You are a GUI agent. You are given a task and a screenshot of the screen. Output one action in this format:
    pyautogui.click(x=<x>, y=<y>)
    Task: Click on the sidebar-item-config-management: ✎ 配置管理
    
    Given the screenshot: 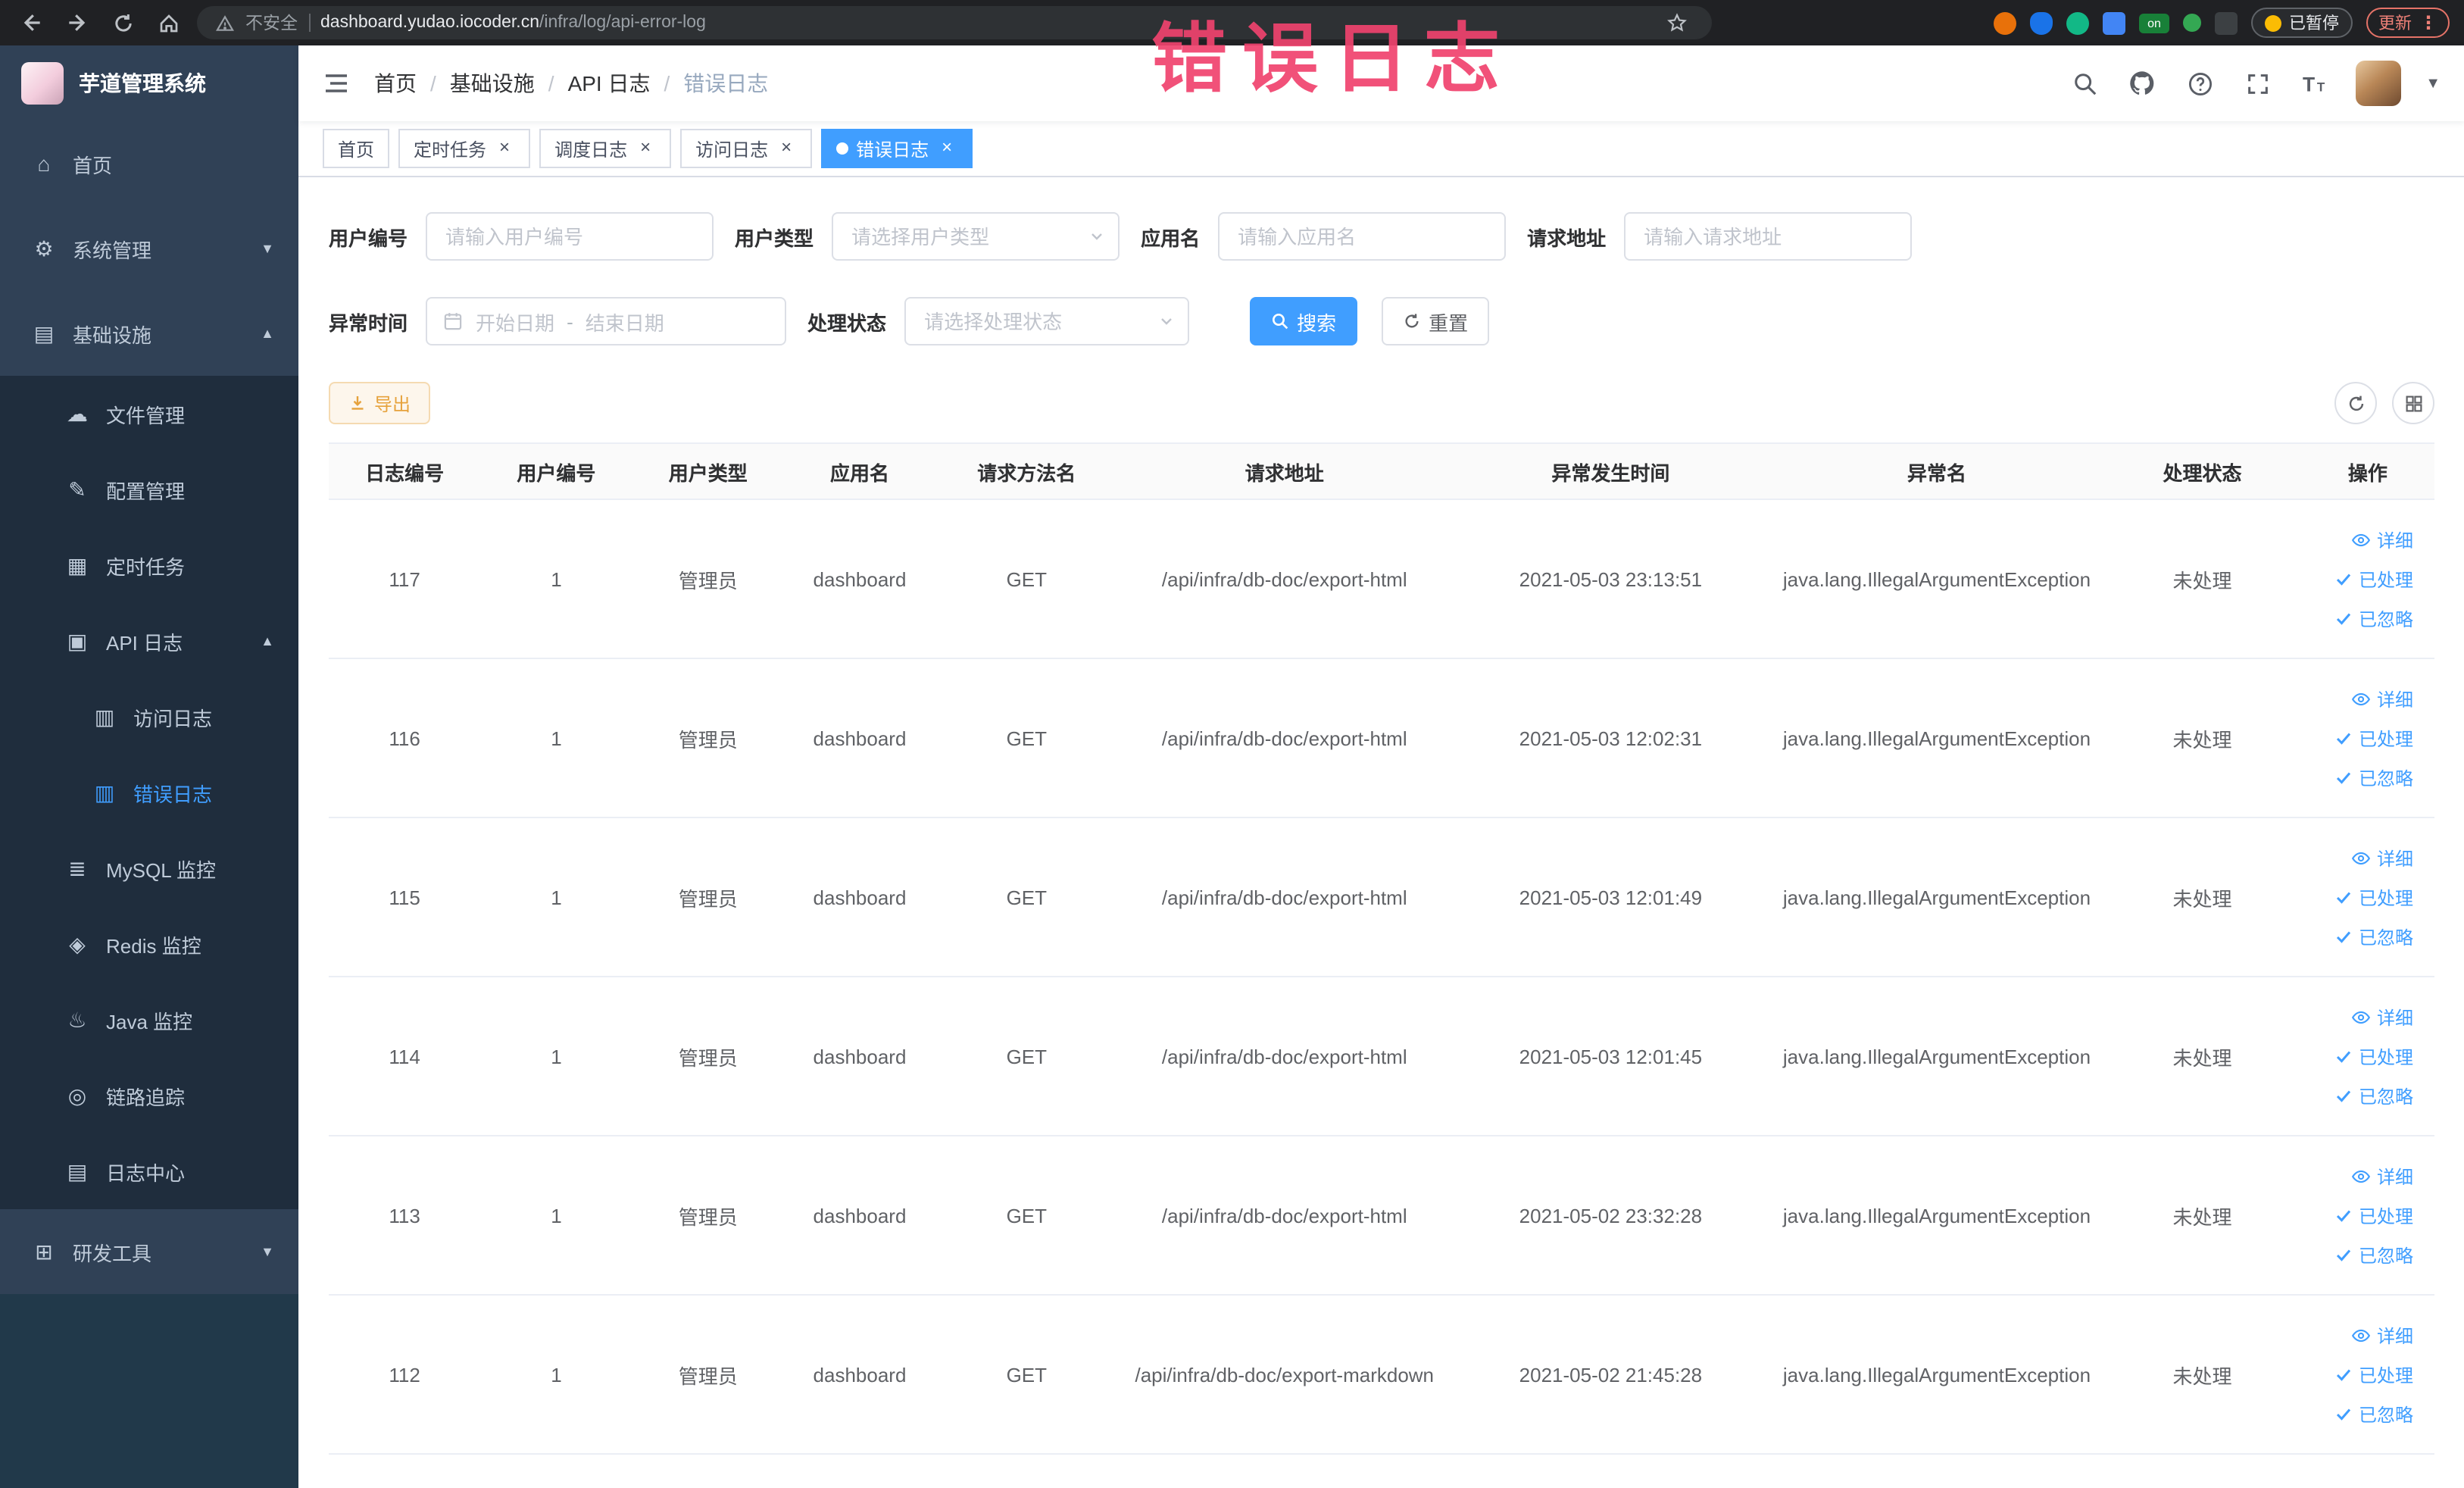 What is the action you would take?
    pyautogui.click(x=149, y=489)
    